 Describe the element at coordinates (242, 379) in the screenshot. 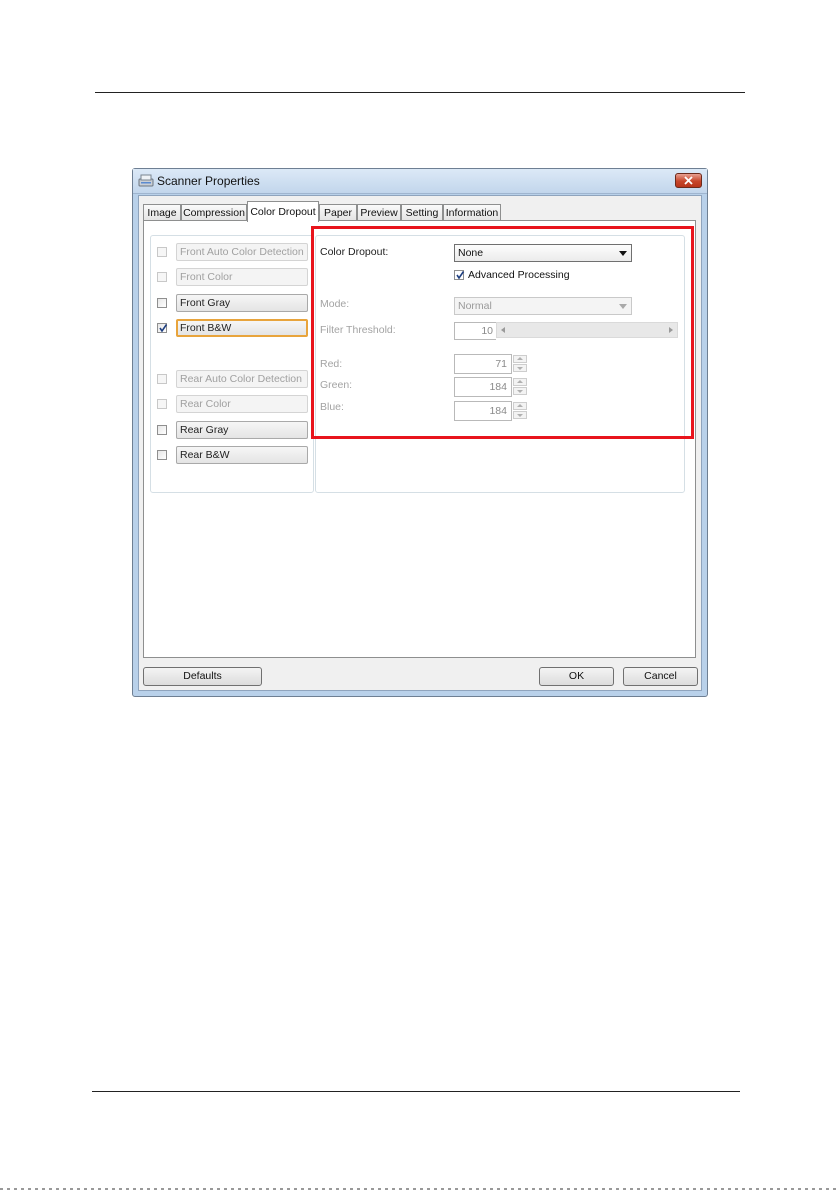

I see `rear-auto-color-button: Rear Auto Color Detection` at that location.